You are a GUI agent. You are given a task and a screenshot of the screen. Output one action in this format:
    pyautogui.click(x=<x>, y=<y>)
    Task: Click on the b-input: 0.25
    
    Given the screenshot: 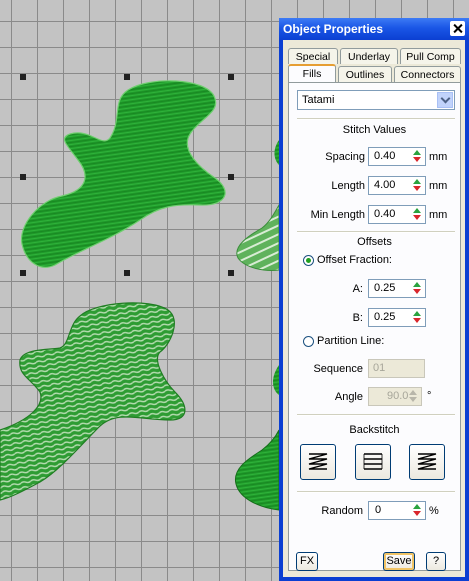 What is the action you would take?
    pyautogui.click(x=397, y=317)
    